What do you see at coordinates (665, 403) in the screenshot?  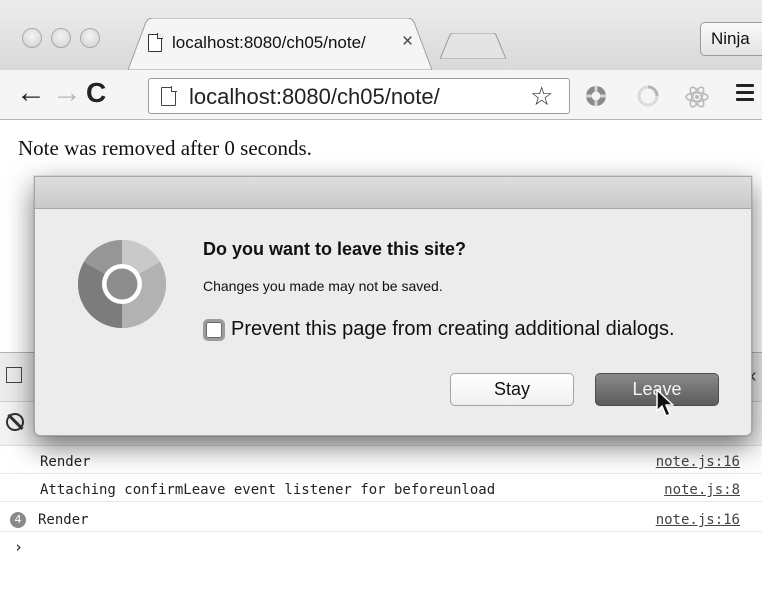 I see `mouse-pointer-icon` at bounding box center [665, 403].